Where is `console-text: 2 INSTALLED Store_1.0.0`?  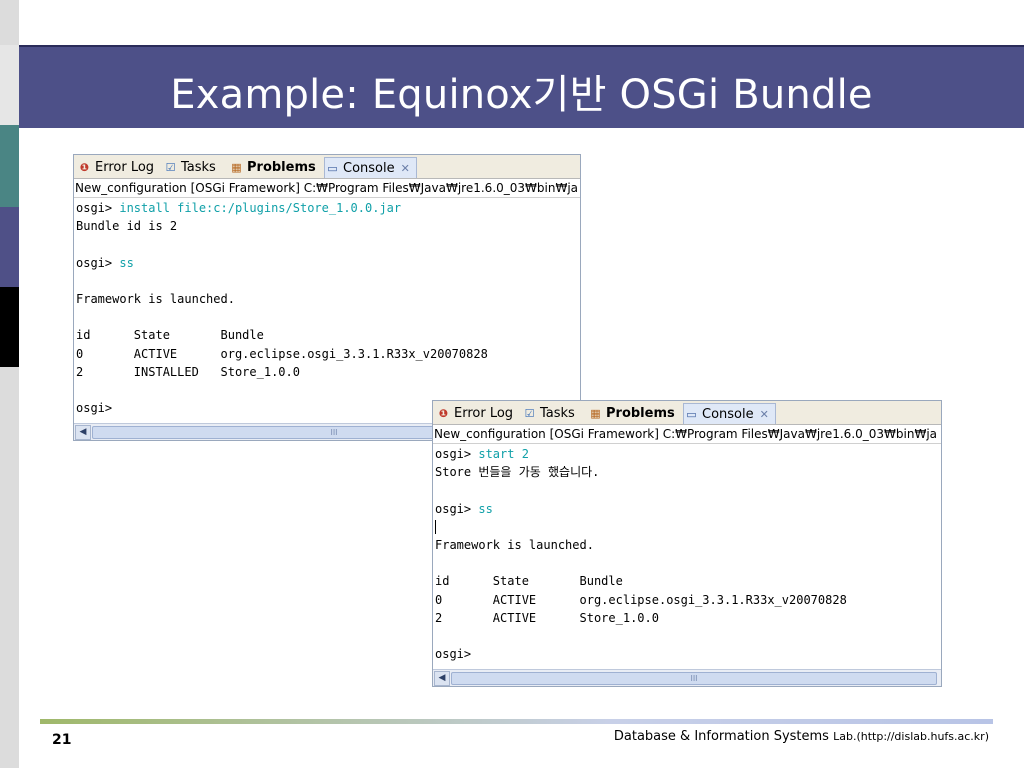
console-text: 2 INSTALLED Store_1.0.0 is located at coordinates (188, 371).